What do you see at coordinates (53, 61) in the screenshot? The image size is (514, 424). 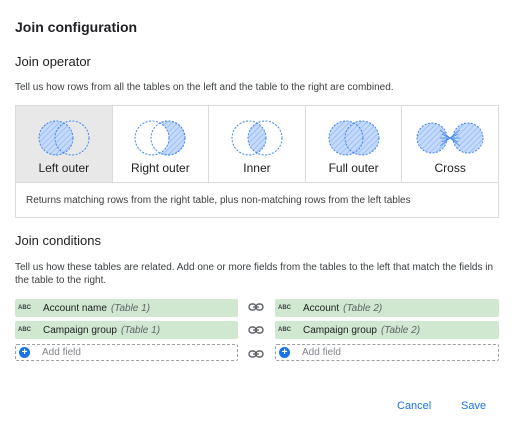 I see `join-operator-heading: Join operator` at bounding box center [53, 61].